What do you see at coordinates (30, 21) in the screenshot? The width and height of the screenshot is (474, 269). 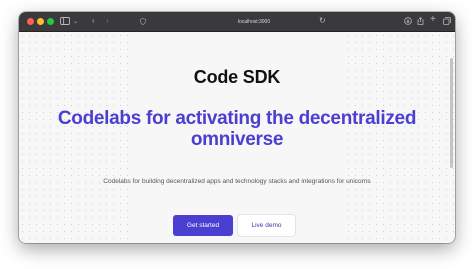 I see `close-window-button` at bounding box center [30, 21].